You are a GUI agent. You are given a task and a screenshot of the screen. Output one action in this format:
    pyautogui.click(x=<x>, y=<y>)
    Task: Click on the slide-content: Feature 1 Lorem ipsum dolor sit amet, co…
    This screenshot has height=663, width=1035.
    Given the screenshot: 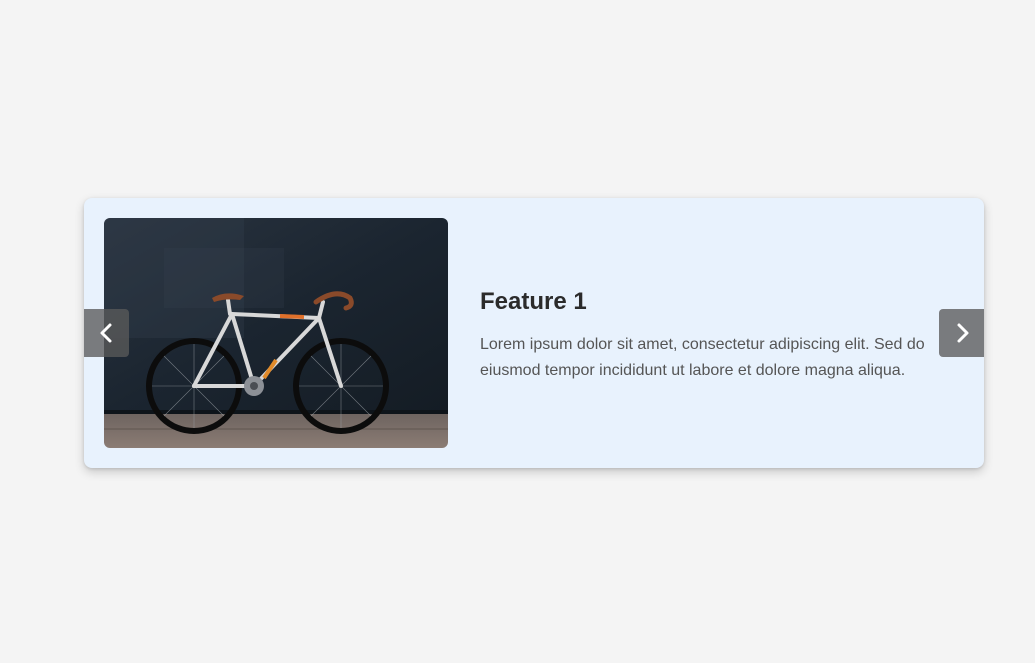 What is the action you would take?
    pyautogui.click(x=715, y=334)
    